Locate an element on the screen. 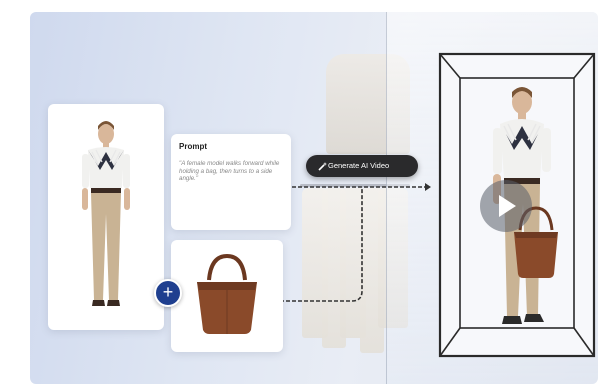 This screenshot has width=604, height=387. model-figure-image is located at coordinates (106, 213).